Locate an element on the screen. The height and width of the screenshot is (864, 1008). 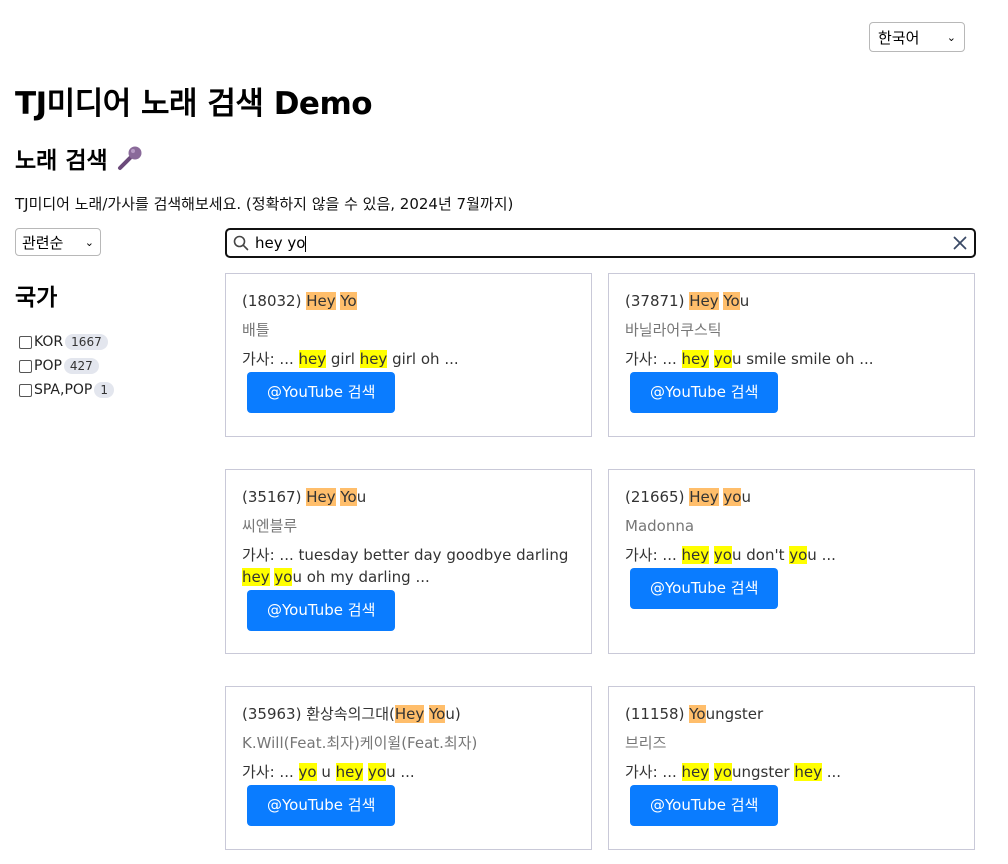
facet-item: SPA,POP 1 is located at coordinates (67, 390).